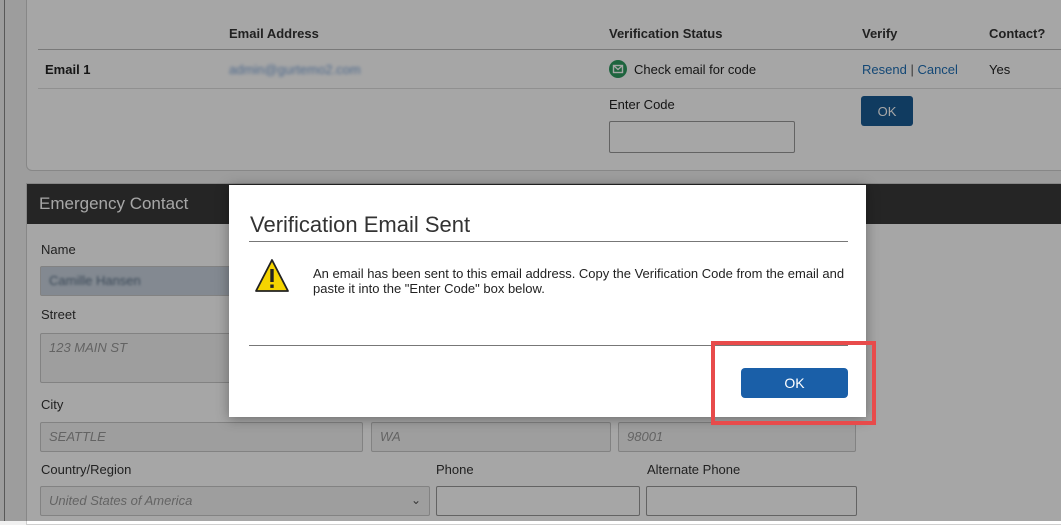  Describe the element at coordinates (548, 241) in the screenshot. I see `modal-title-divider` at that location.